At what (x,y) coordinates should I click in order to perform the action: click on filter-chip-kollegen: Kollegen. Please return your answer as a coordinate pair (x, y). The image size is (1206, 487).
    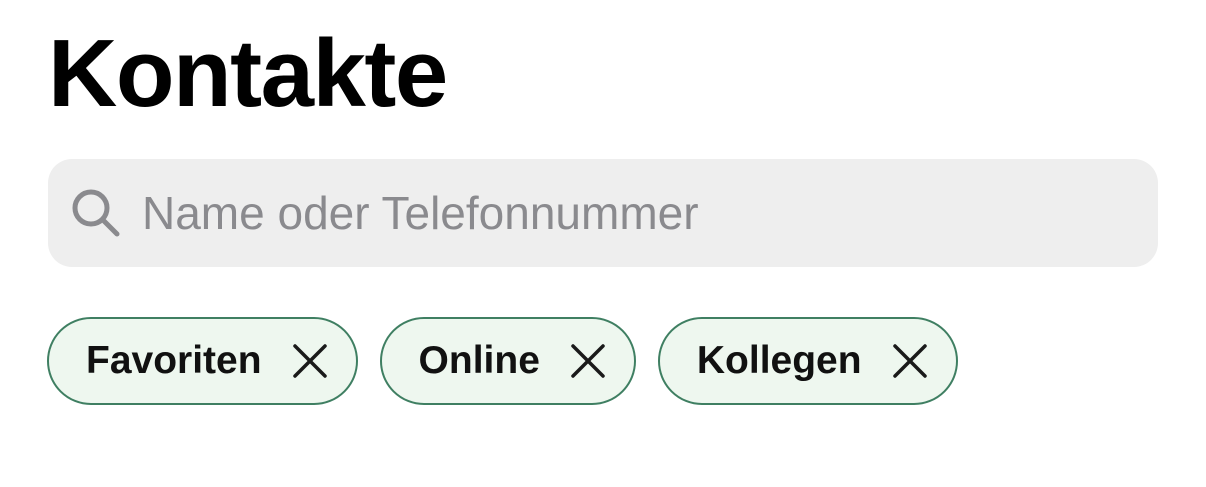
    Looking at the image, I should click on (807, 361).